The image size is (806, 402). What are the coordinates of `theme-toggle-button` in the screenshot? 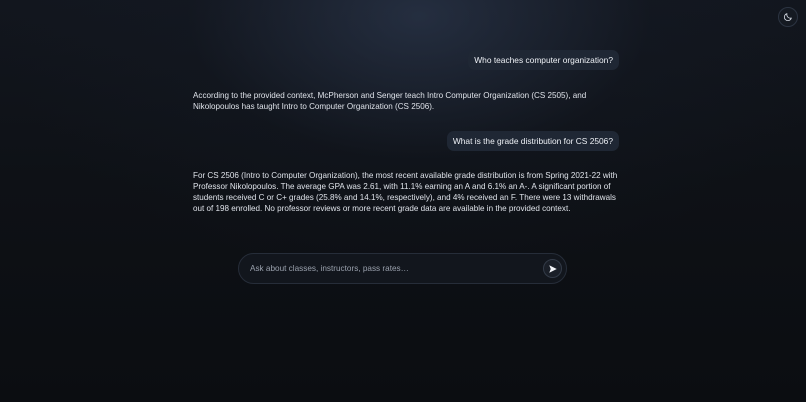 It's located at (788, 17).